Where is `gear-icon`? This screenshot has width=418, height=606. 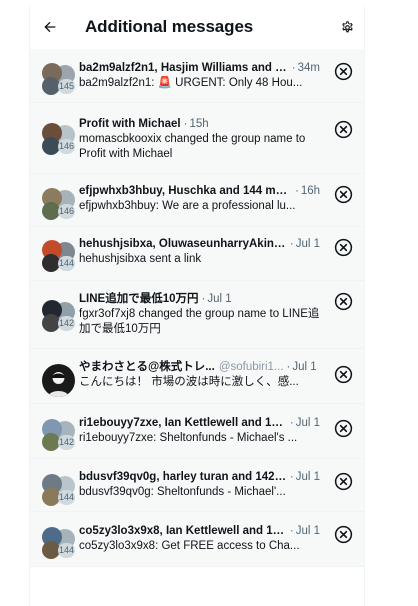
gear-icon is located at coordinates (347, 26).